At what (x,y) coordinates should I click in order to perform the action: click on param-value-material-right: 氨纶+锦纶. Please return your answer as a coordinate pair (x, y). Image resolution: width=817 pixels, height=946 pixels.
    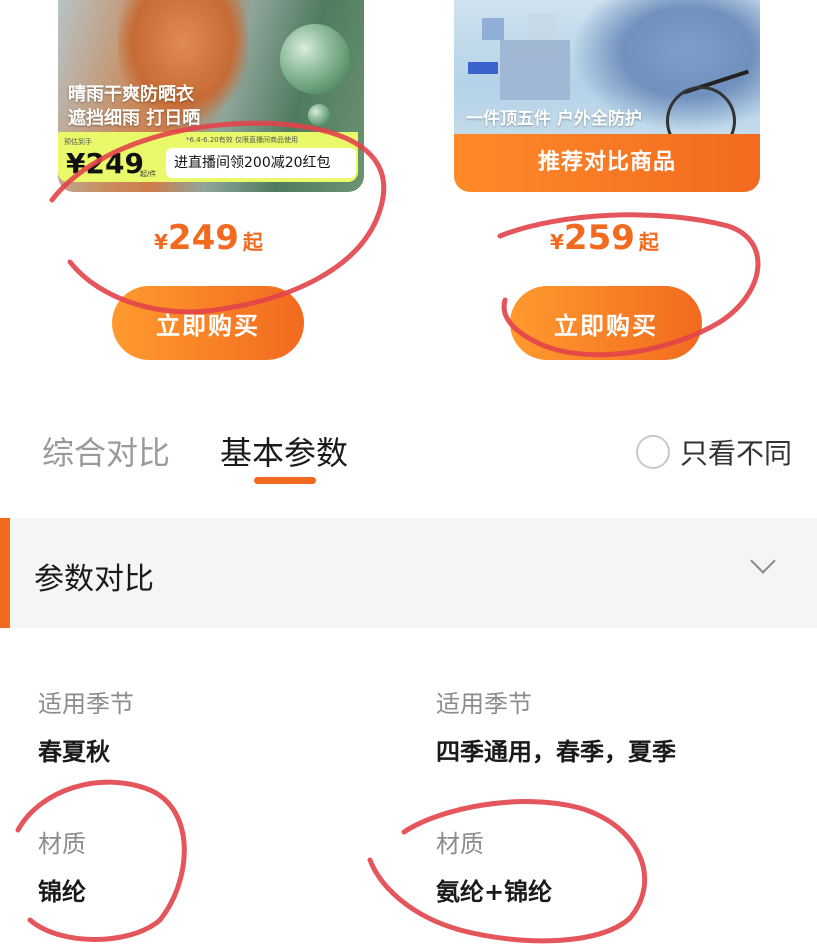
    Looking at the image, I should click on (494, 892).